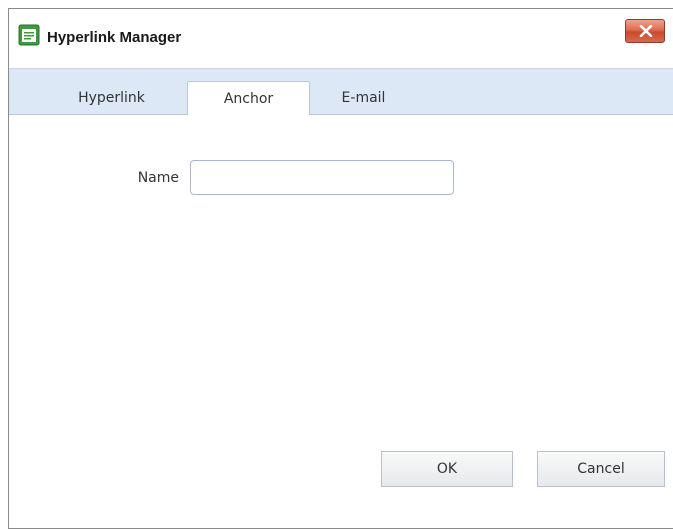 This screenshot has width=673, height=529. What do you see at coordinates (601, 469) in the screenshot?
I see `cancel-button: Cancel` at bounding box center [601, 469].